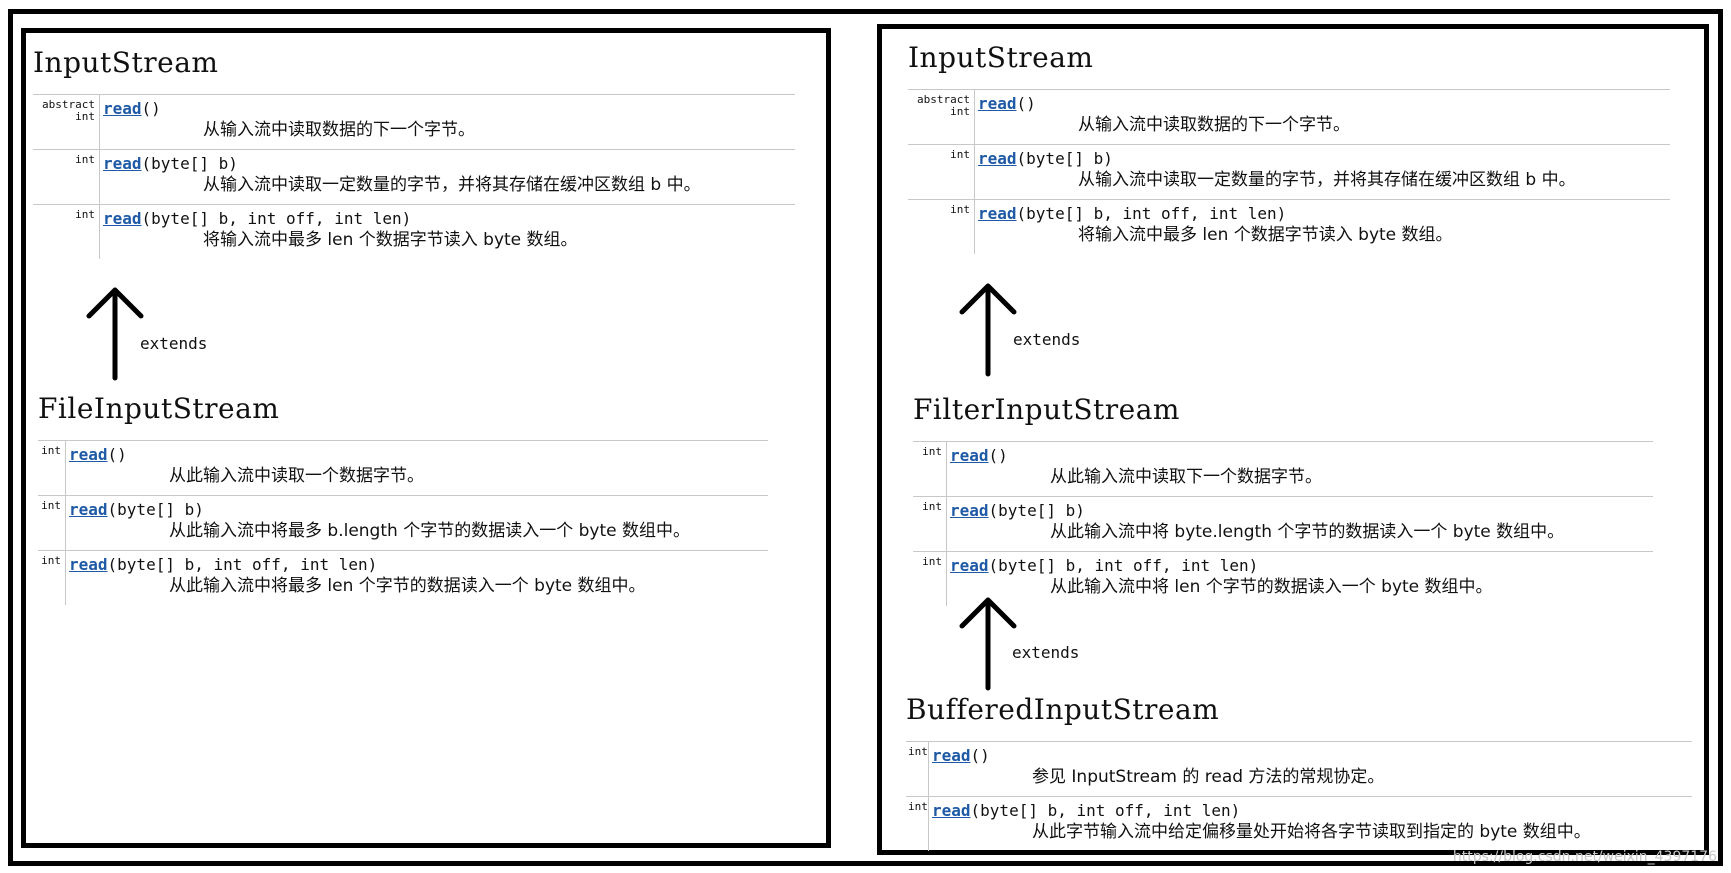 This screenshot has width=1731, height=873. What do you see at coordinates (1208, 777) in the screenshot?
I see `method-description: 参见 InputStream 的 read 方法的常规协定。` at bounding box center [1208, 777].